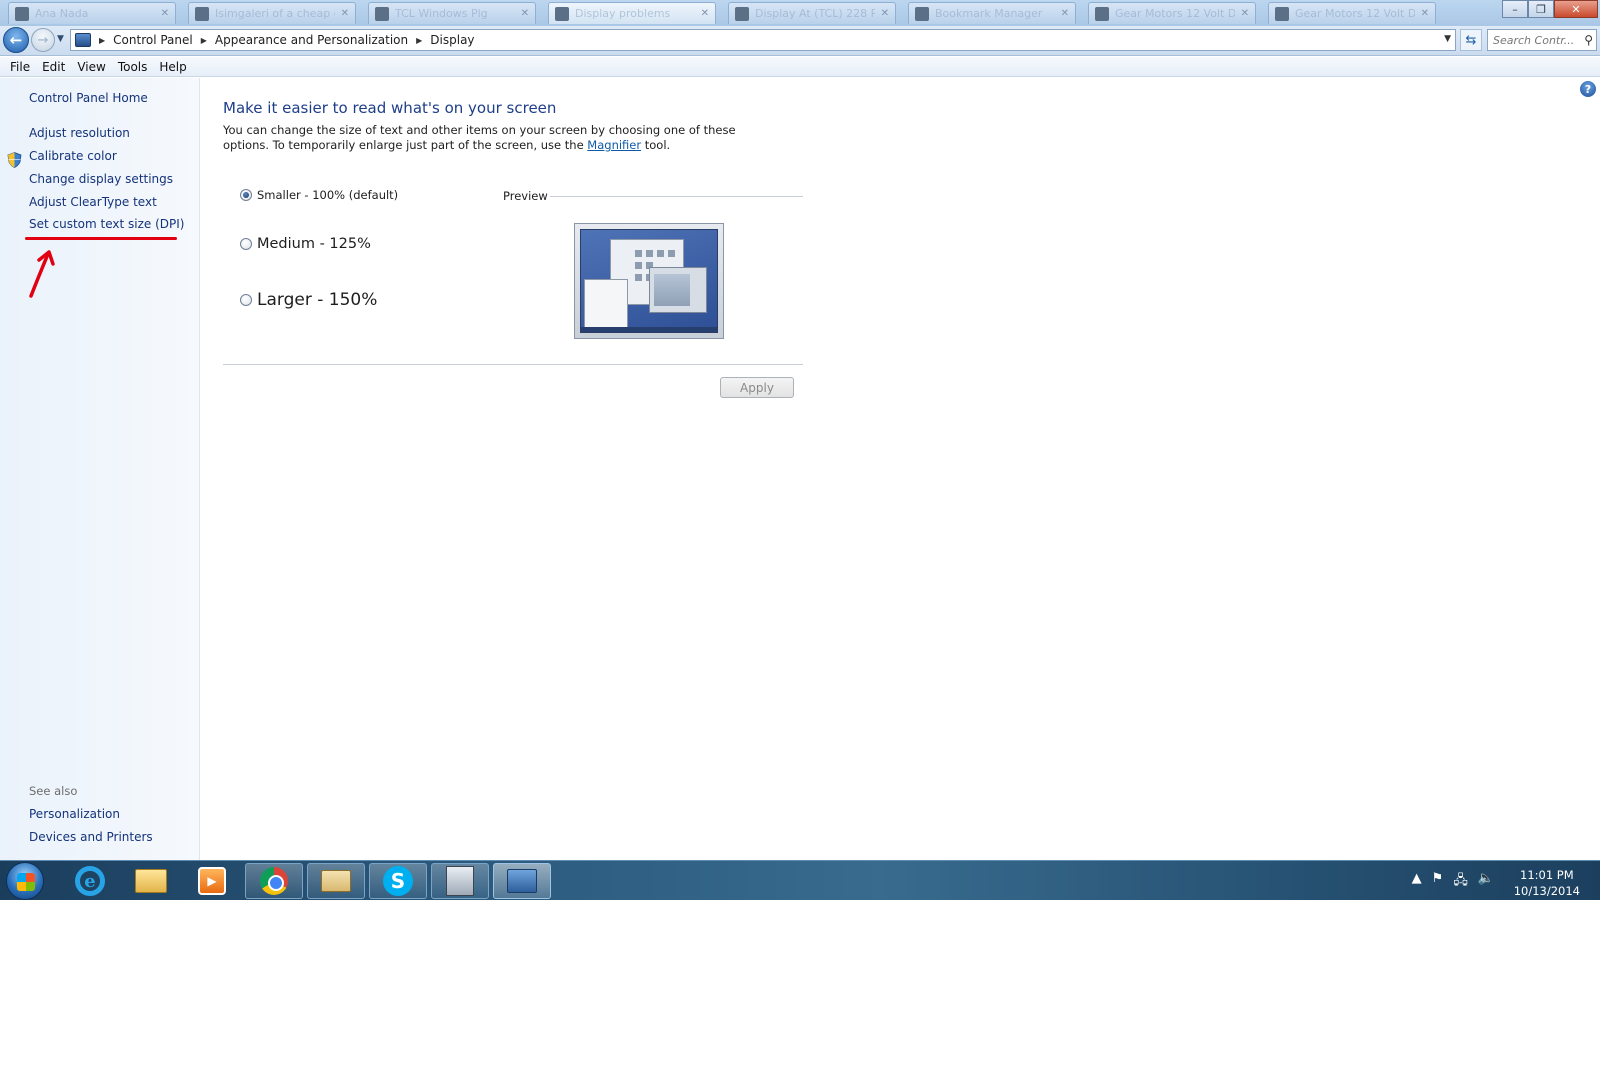 The width and height of the screenshot is (1600, 1076). Describe the element at coordinates (757, 387) in the screenshot. I see `apply-button: Apply` at that location.